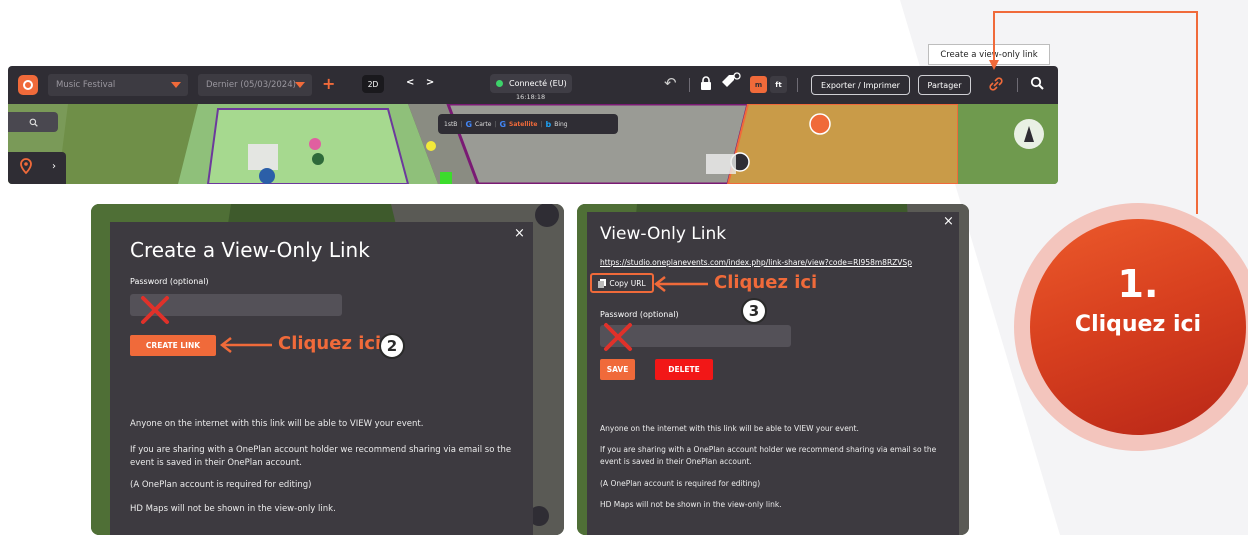  I want to click on create-link-button: CREATE LINK, so click(173, 345).